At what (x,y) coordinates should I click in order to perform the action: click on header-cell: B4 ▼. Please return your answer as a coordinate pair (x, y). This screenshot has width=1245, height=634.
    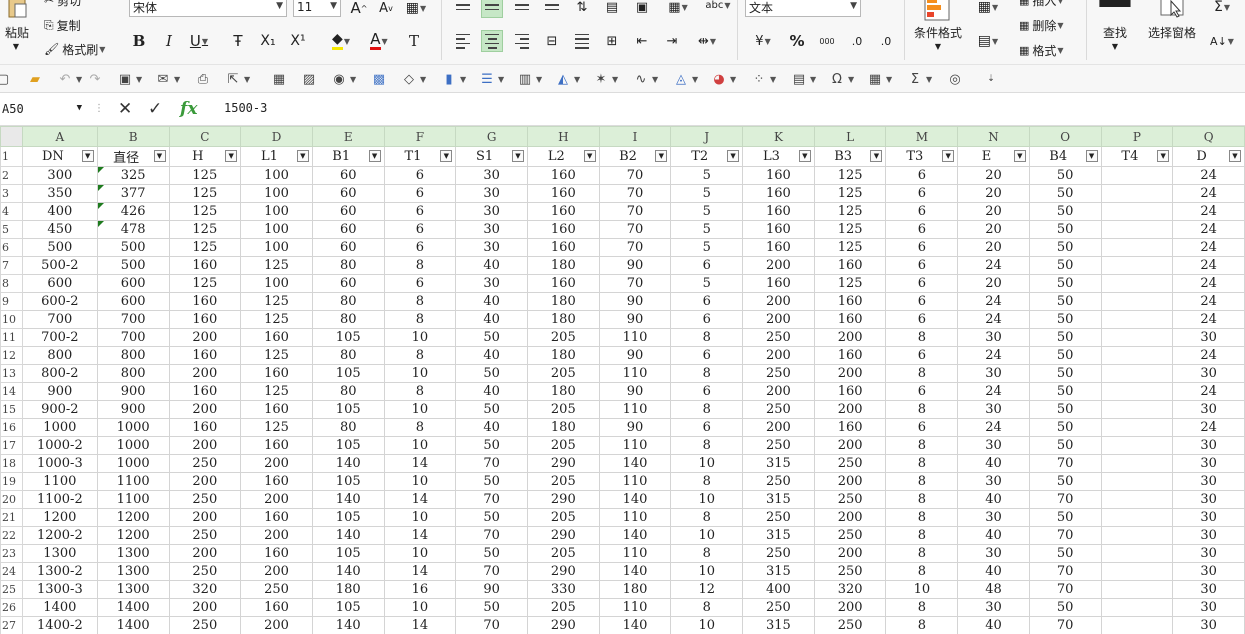
    Looking at the image, I should click on (1065, 156).